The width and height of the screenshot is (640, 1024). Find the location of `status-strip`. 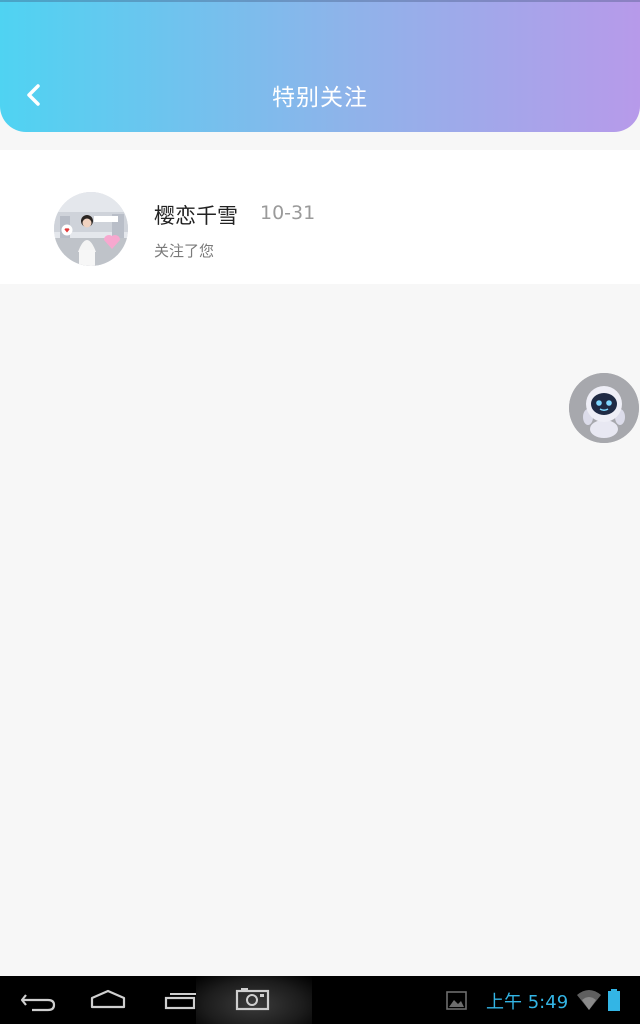

status-strip is located at coordinates (320, 1).